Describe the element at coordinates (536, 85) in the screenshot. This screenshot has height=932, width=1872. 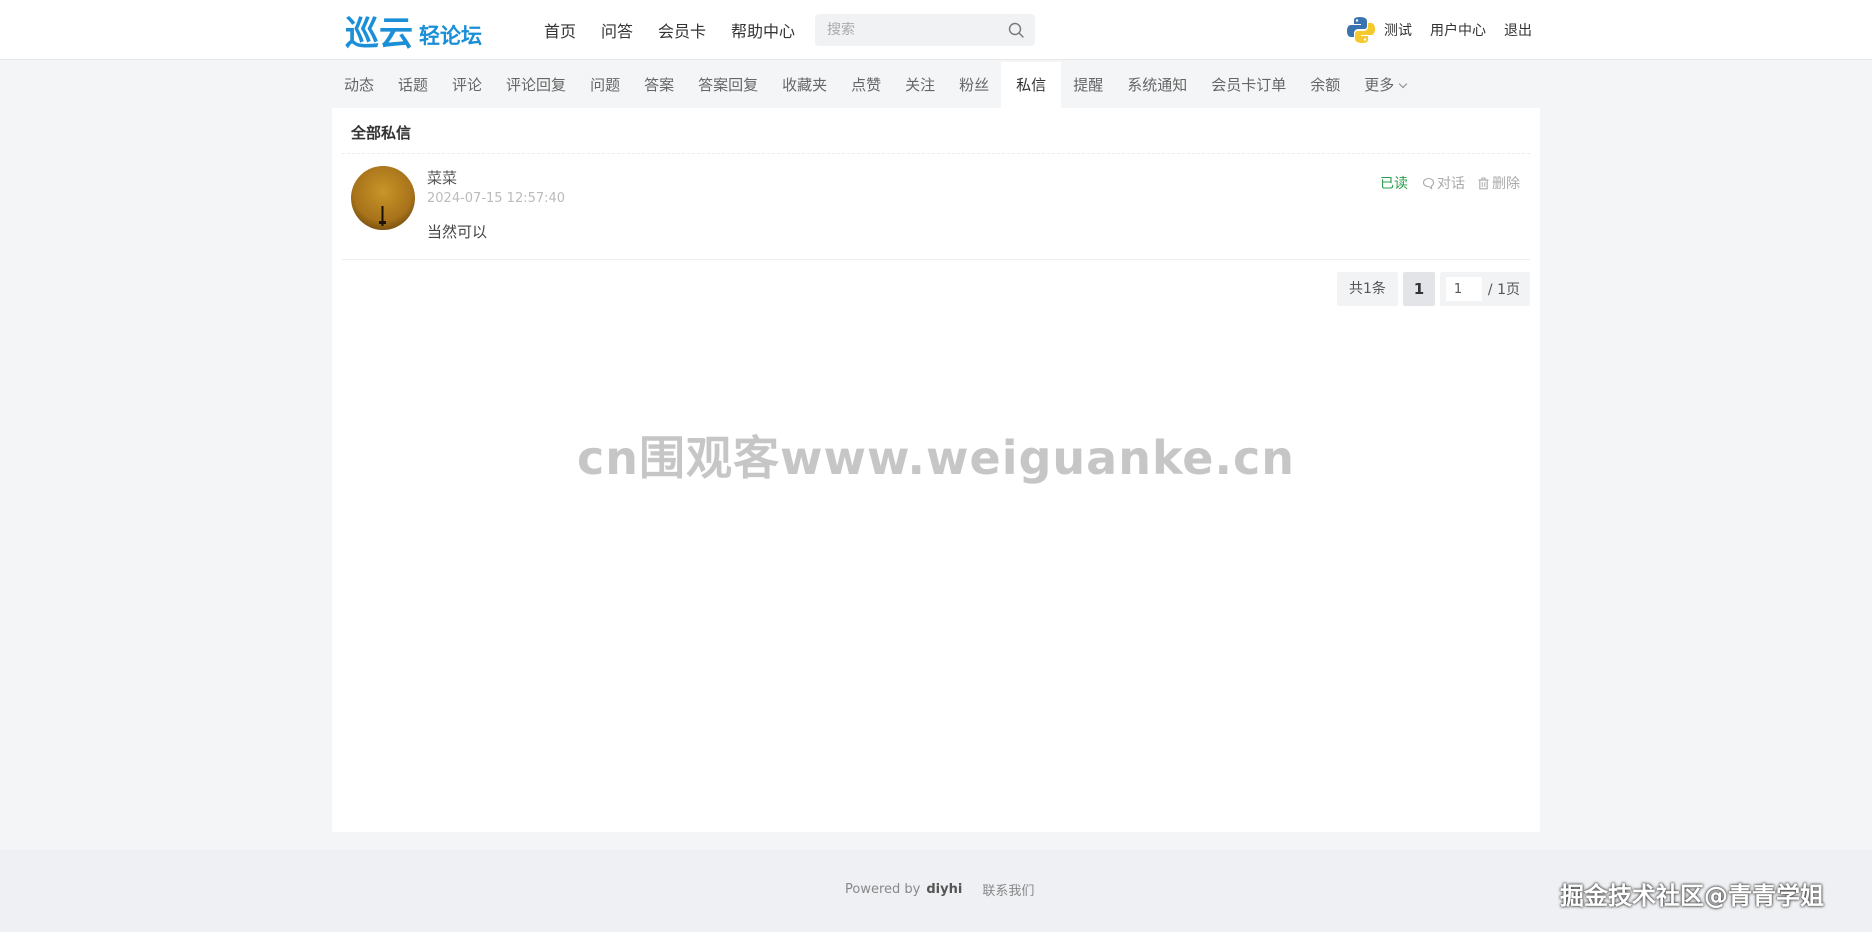
I see `tab-comment-replies: 评论回复` at that location.